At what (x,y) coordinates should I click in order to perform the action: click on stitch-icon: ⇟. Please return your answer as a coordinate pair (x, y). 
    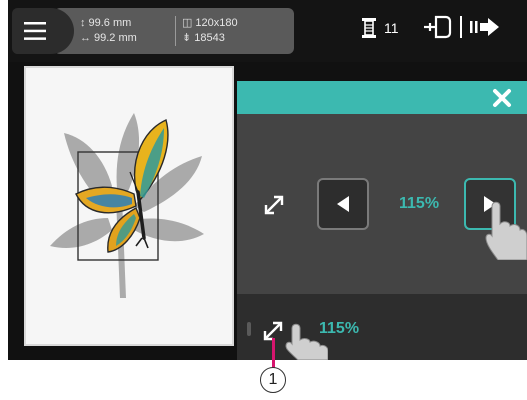
    Looking at the image, I should click on (187, 38).